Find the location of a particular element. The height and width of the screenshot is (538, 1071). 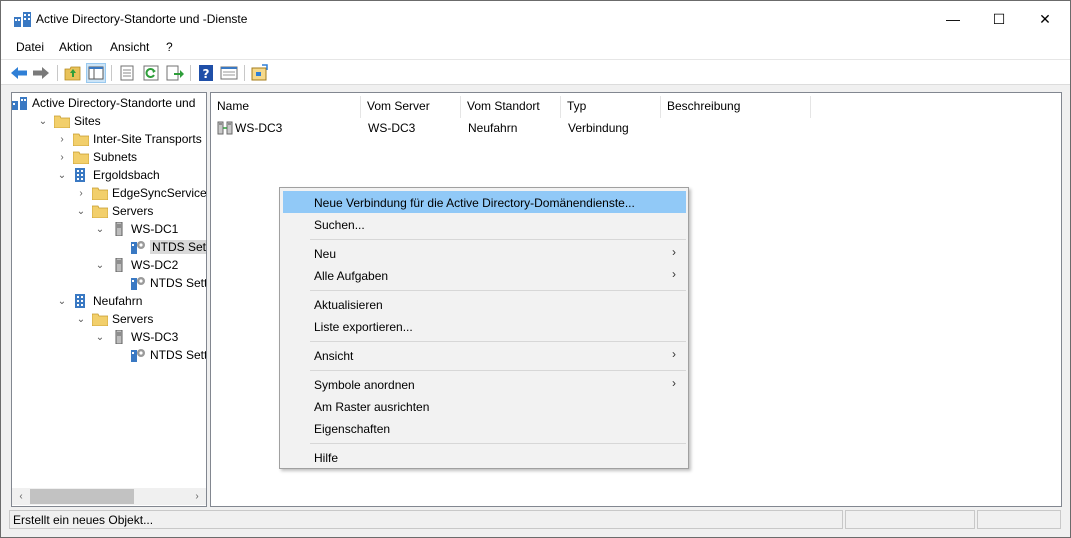

tree-horizontal-scrollbar: ‹ › is located at coordinates (109, 496).